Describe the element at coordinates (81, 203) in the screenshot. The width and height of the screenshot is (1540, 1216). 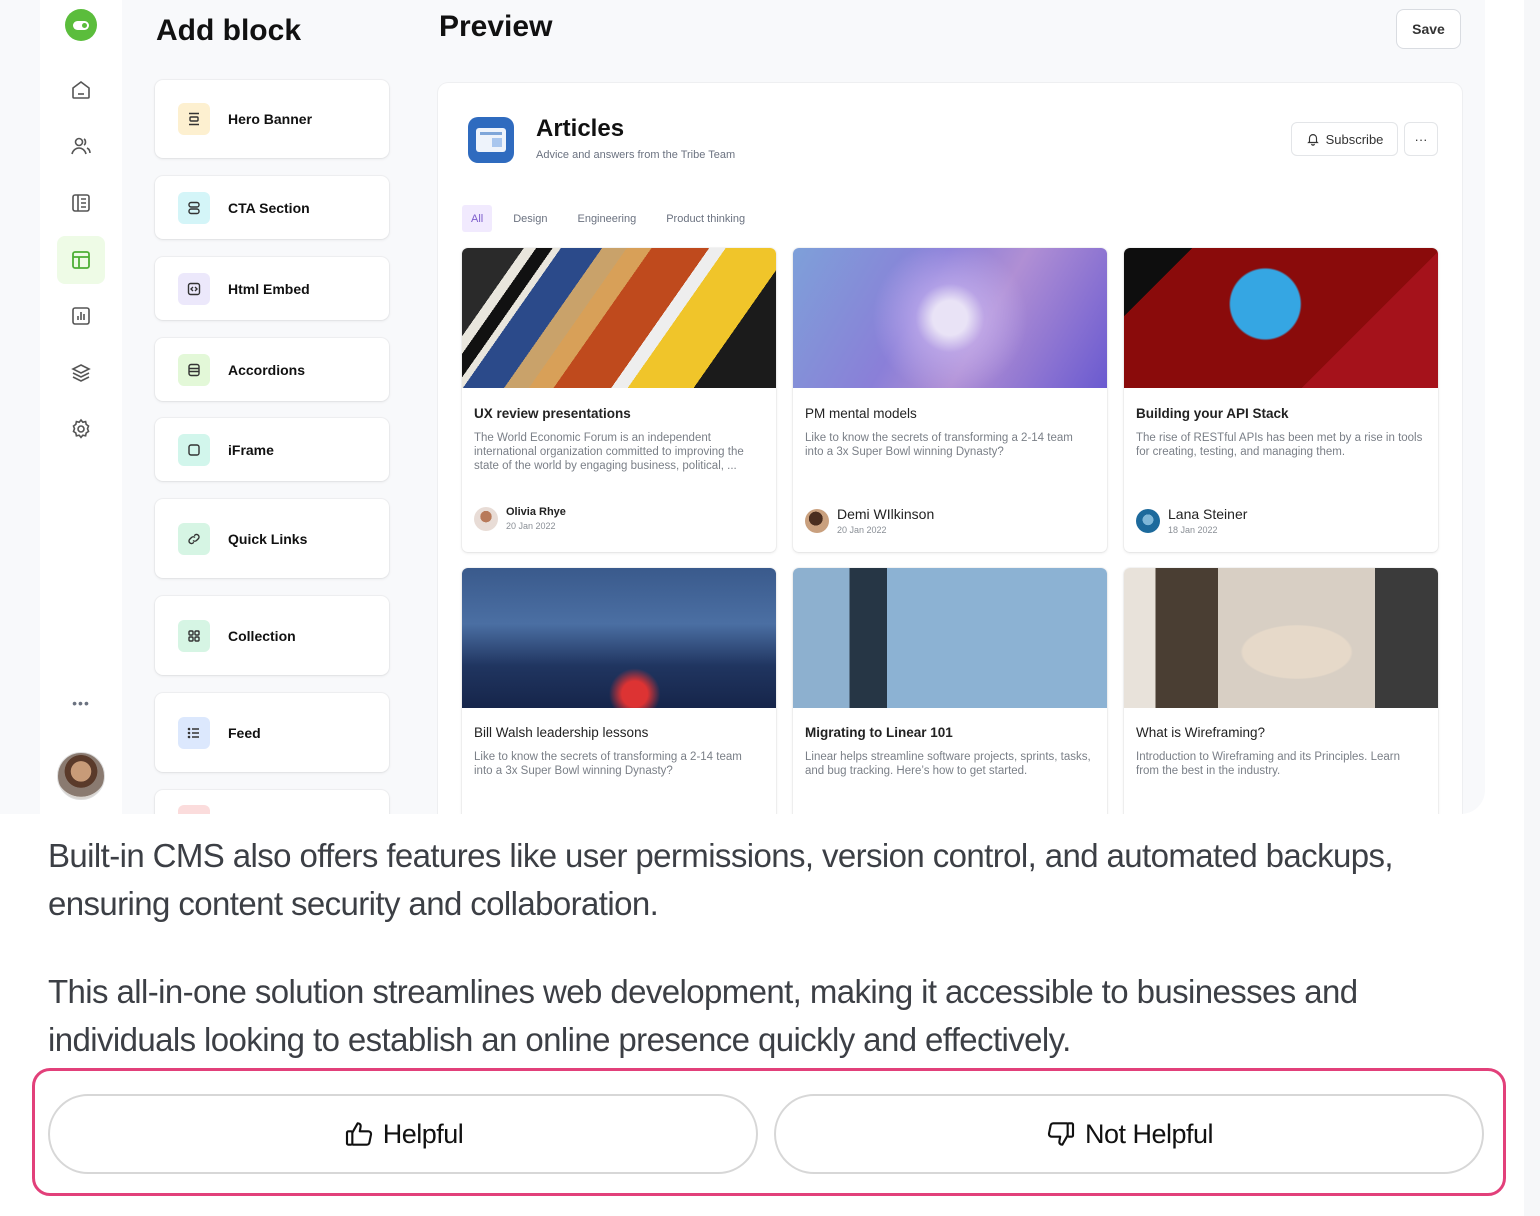
I see `sidebar-item-content` at that location.